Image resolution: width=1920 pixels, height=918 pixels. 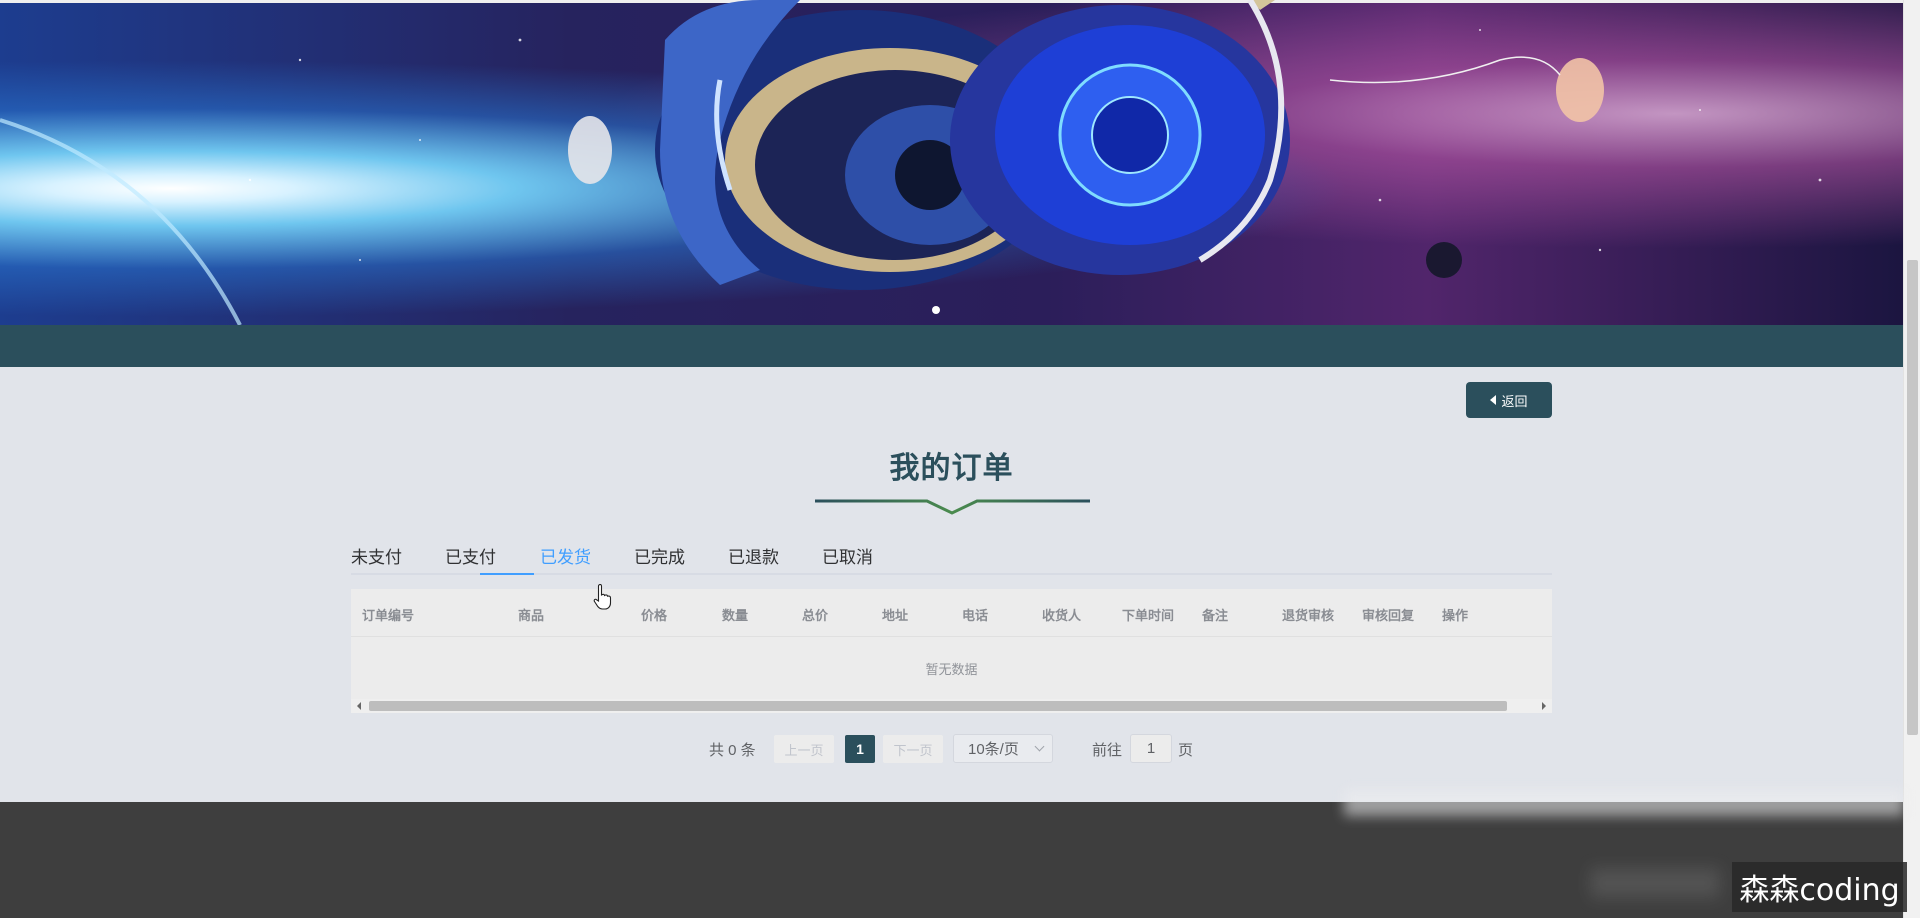 What do you see at coordinates (1186, 750) in the screenshot?
I see `goto-page-unit: 页` at bounding box center [1186, 750].